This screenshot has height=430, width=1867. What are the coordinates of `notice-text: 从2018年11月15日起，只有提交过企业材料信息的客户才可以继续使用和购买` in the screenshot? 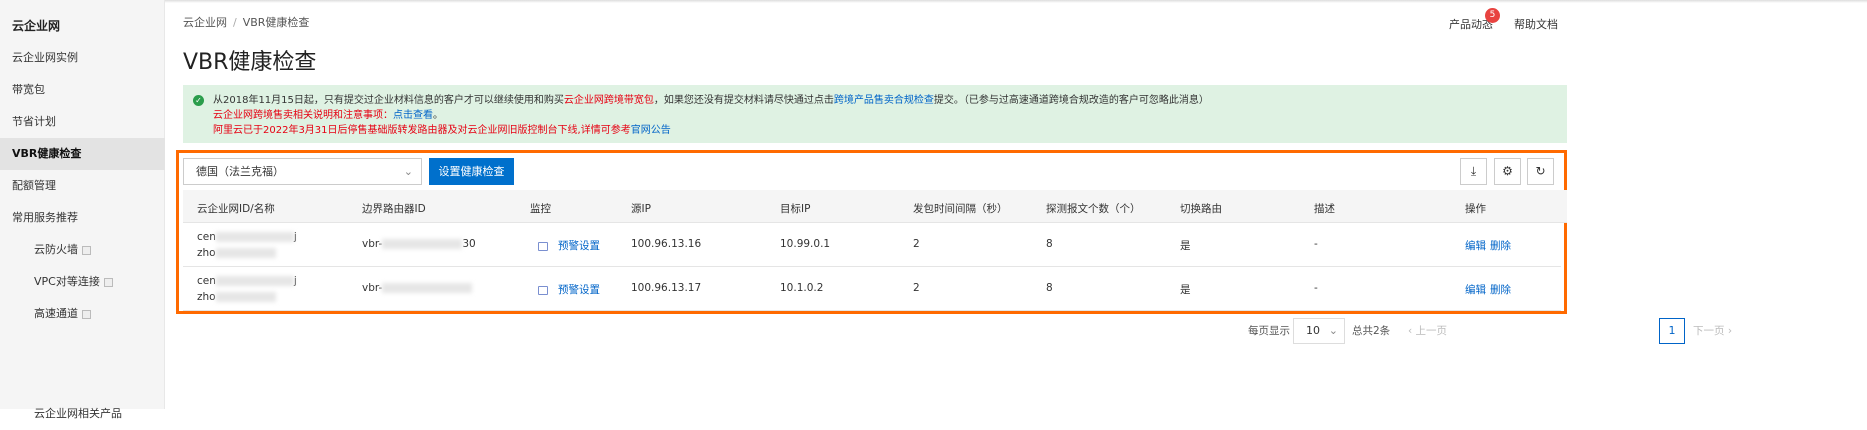 It's located at (388, 100).